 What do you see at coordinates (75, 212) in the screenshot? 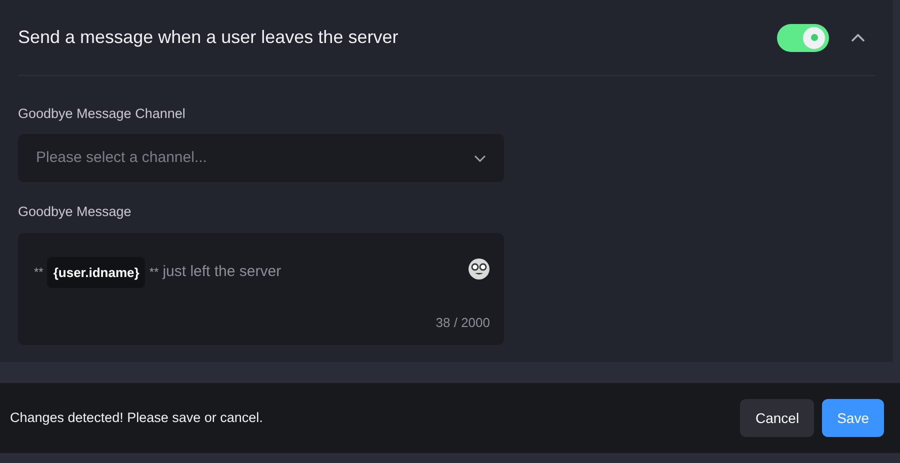
I see `field-label: Goodbye Message` at bounding box center [75, 212].